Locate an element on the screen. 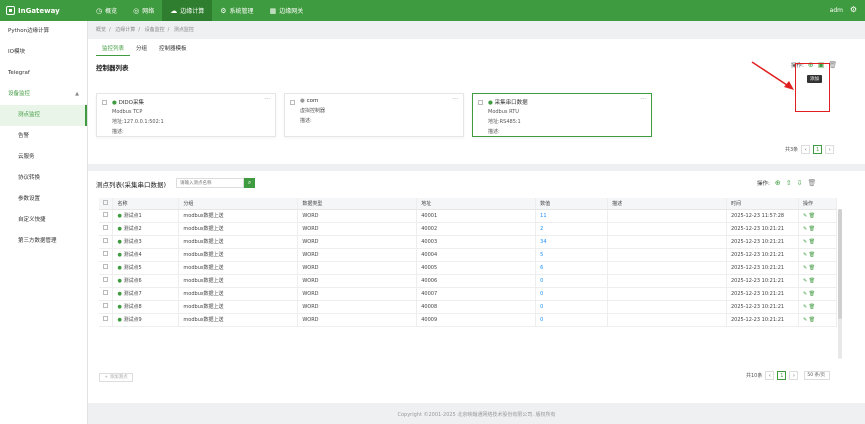 The width and height of the screenshot is (865, 424). sidebar-item-telegraf: Telegraf is located at coordinates (43, 73).